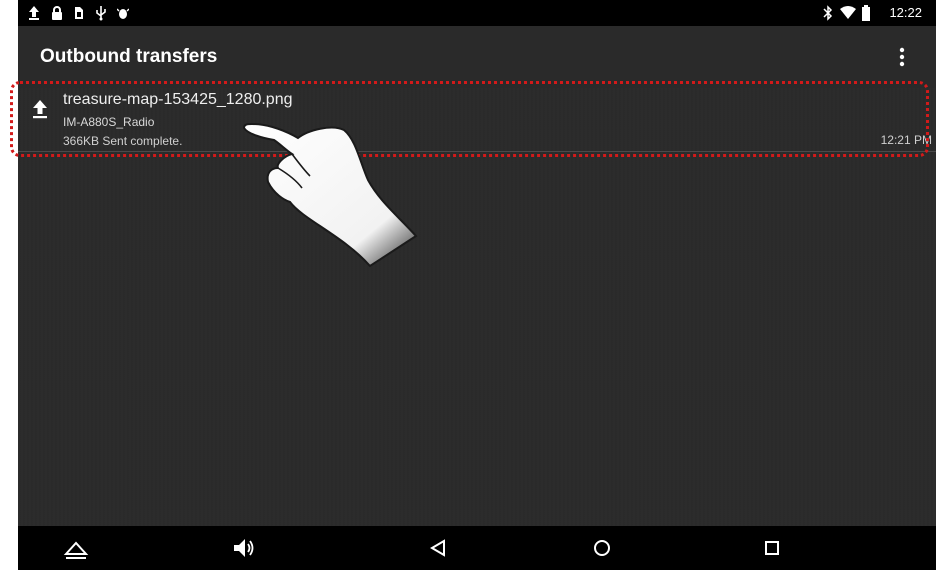 This screenshot has width=936, height=570. Describe the element at coordinates (76, 548) in the screenshot. I see `collapse-icon` at that location.